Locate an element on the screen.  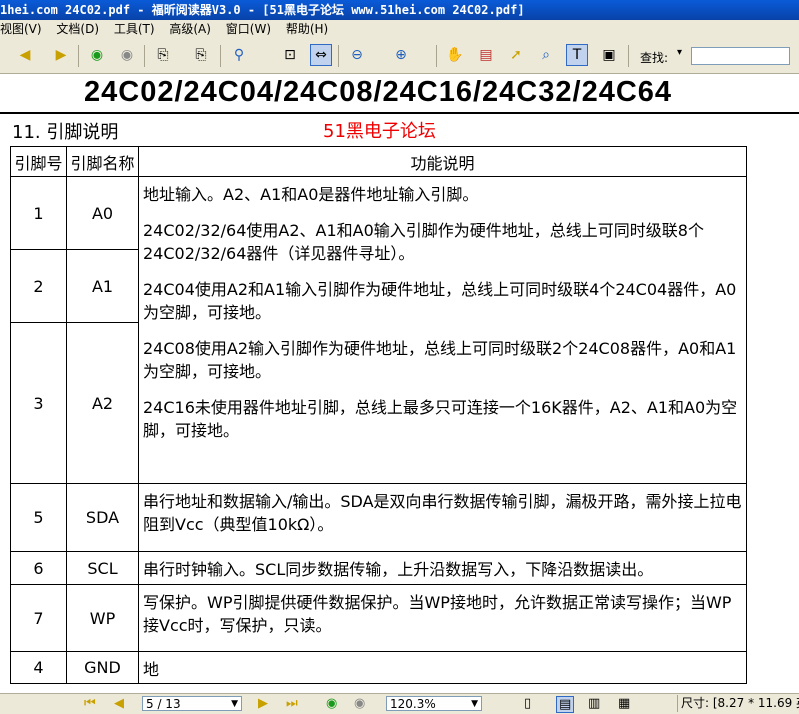
camera-icon: ▣ is located at coordinates (609, 55).